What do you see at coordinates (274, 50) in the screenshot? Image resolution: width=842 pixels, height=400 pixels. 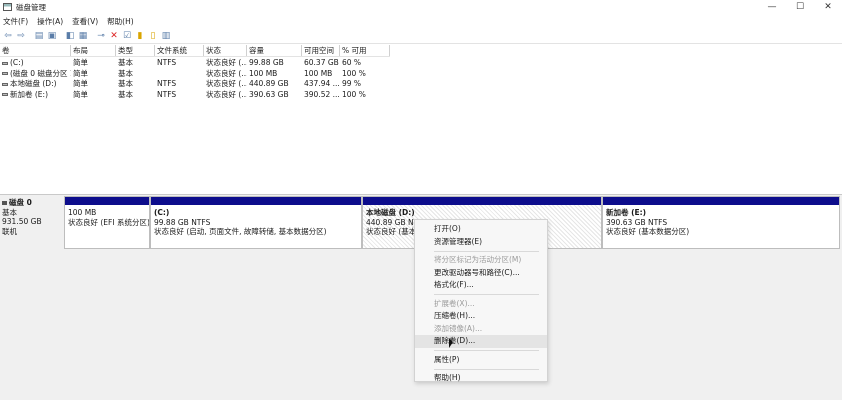 I see `col-header-capacity: 容量` at bounding box center [274, 50].